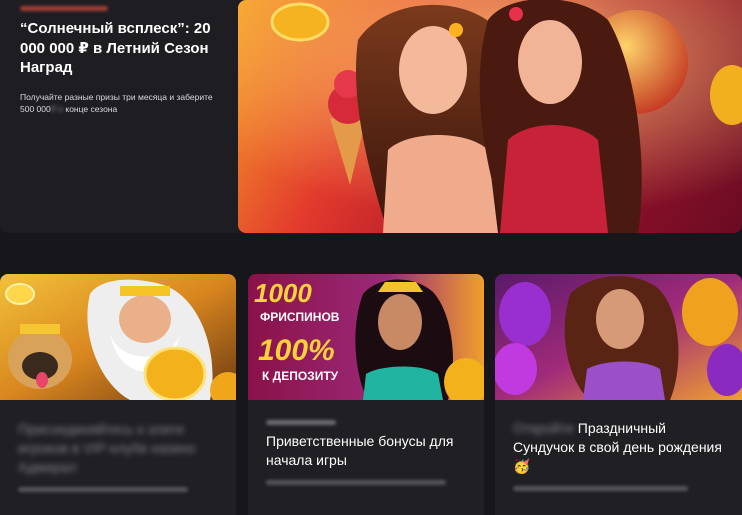 This screenshot has height=515, width=742. What do you see at coordinates (300, 317) in the screenshot?
I see `banner-text-freespins: ФРИСПИНОВ` at bounding box center [300, 317].